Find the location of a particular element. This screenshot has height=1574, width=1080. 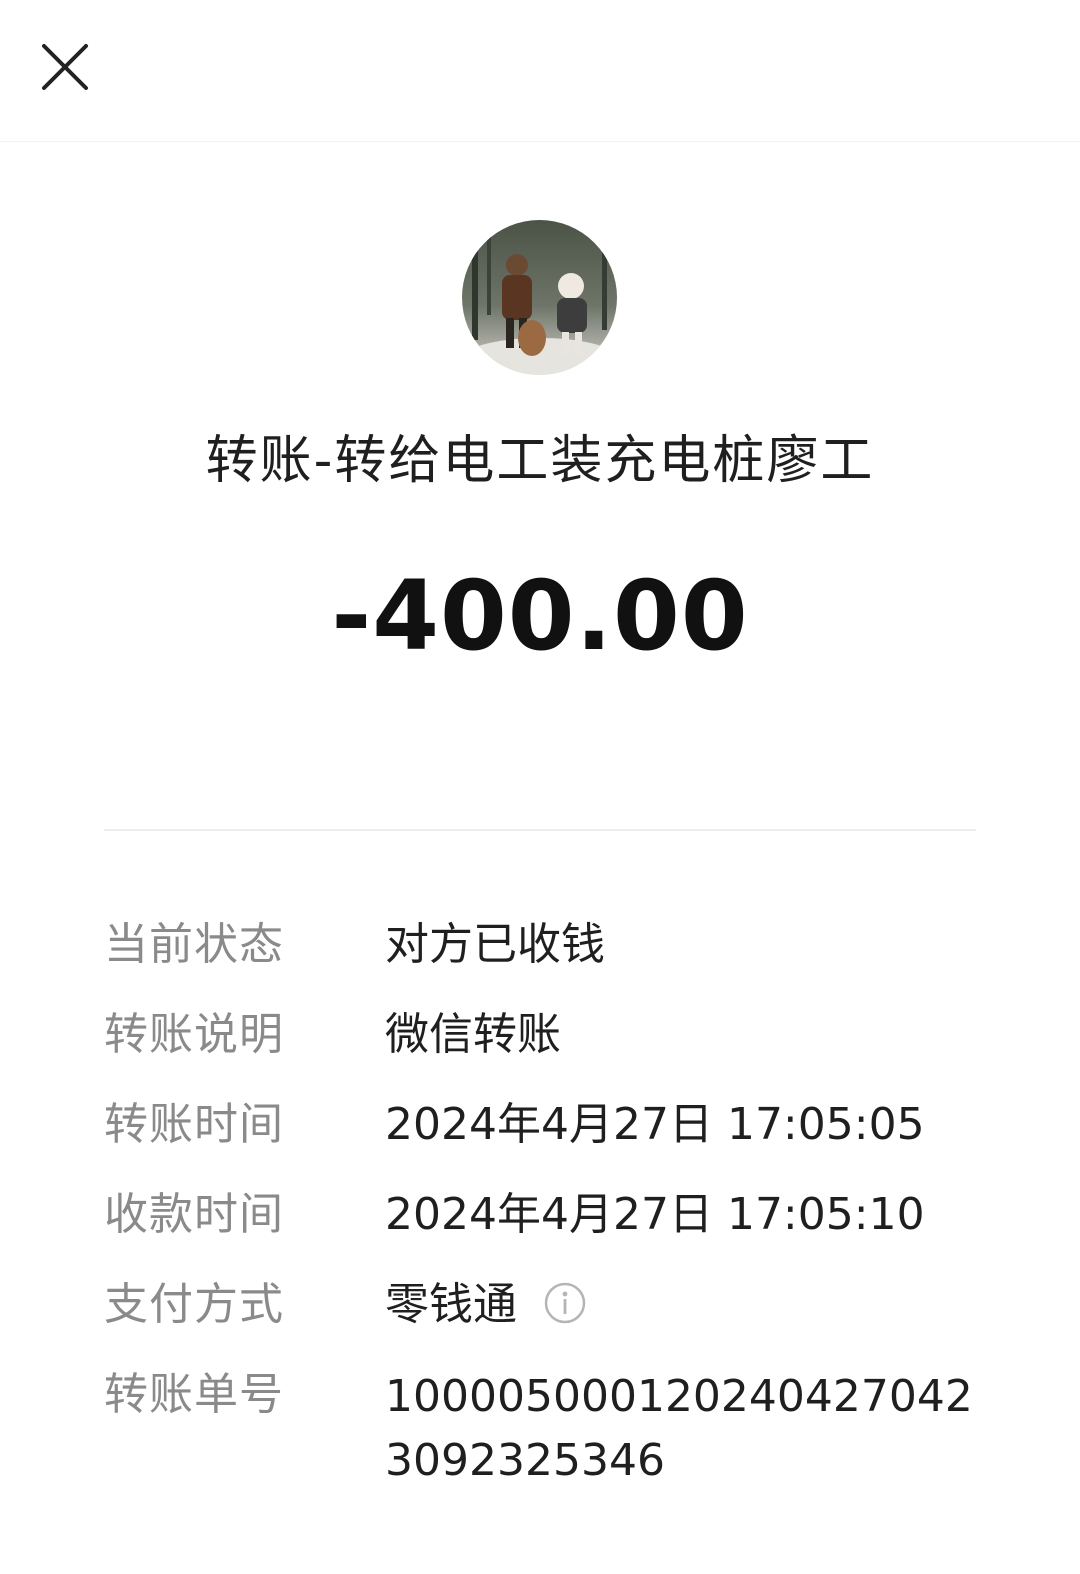

close-button is located at coordinates (65, 67).